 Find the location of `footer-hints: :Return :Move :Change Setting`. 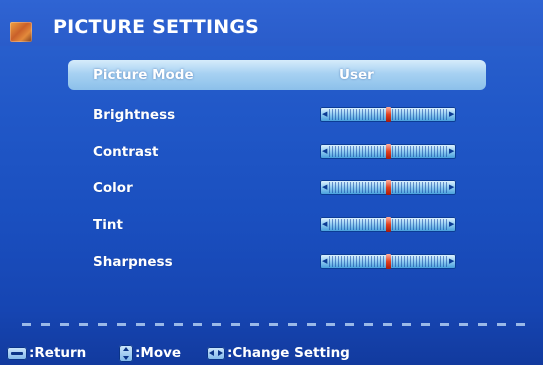

footer-hints: :Return :Move :Change Setting is located at coordinates (271, 352).